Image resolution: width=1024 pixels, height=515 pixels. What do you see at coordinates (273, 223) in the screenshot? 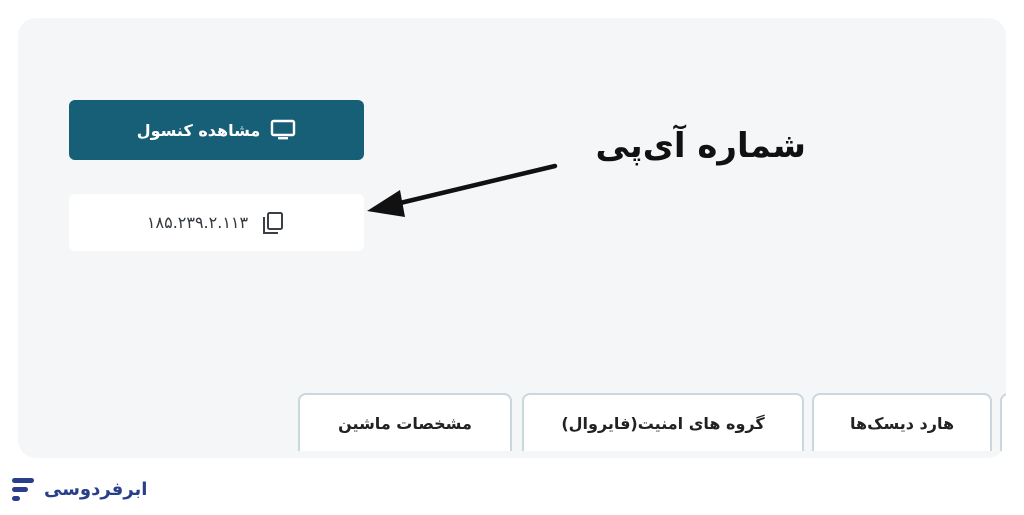
I see `copy-icon` at bounding box center [273, 223].